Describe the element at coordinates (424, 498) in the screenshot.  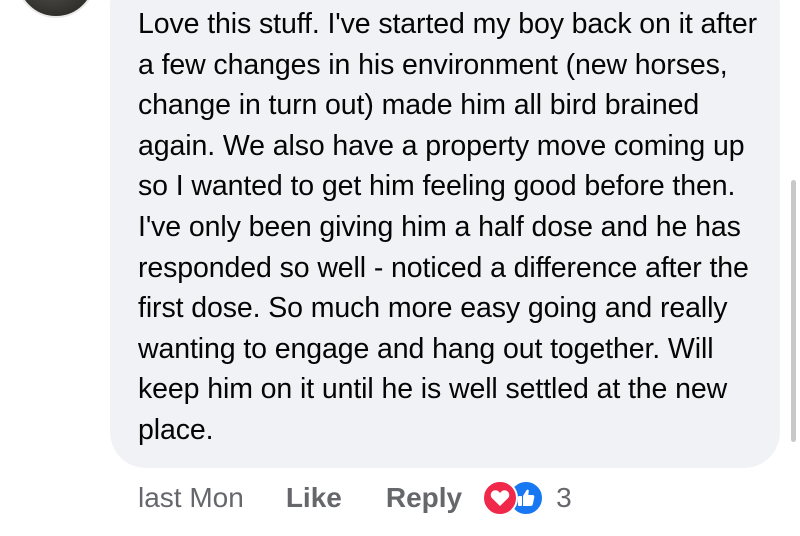
I see `reply-button: Reply` at that location.